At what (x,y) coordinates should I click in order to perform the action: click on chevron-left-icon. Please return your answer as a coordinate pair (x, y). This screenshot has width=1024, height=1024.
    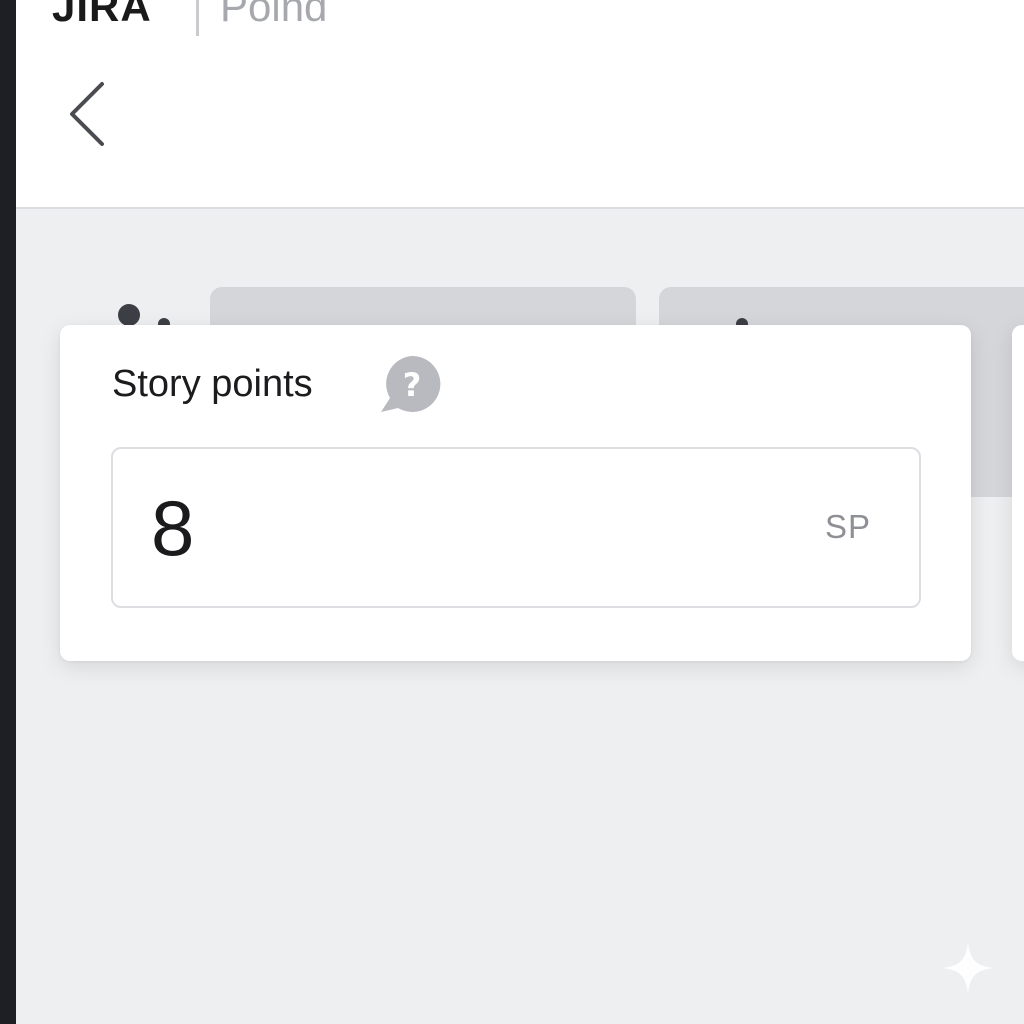
    Looking at the image, I should click on (87, 114).